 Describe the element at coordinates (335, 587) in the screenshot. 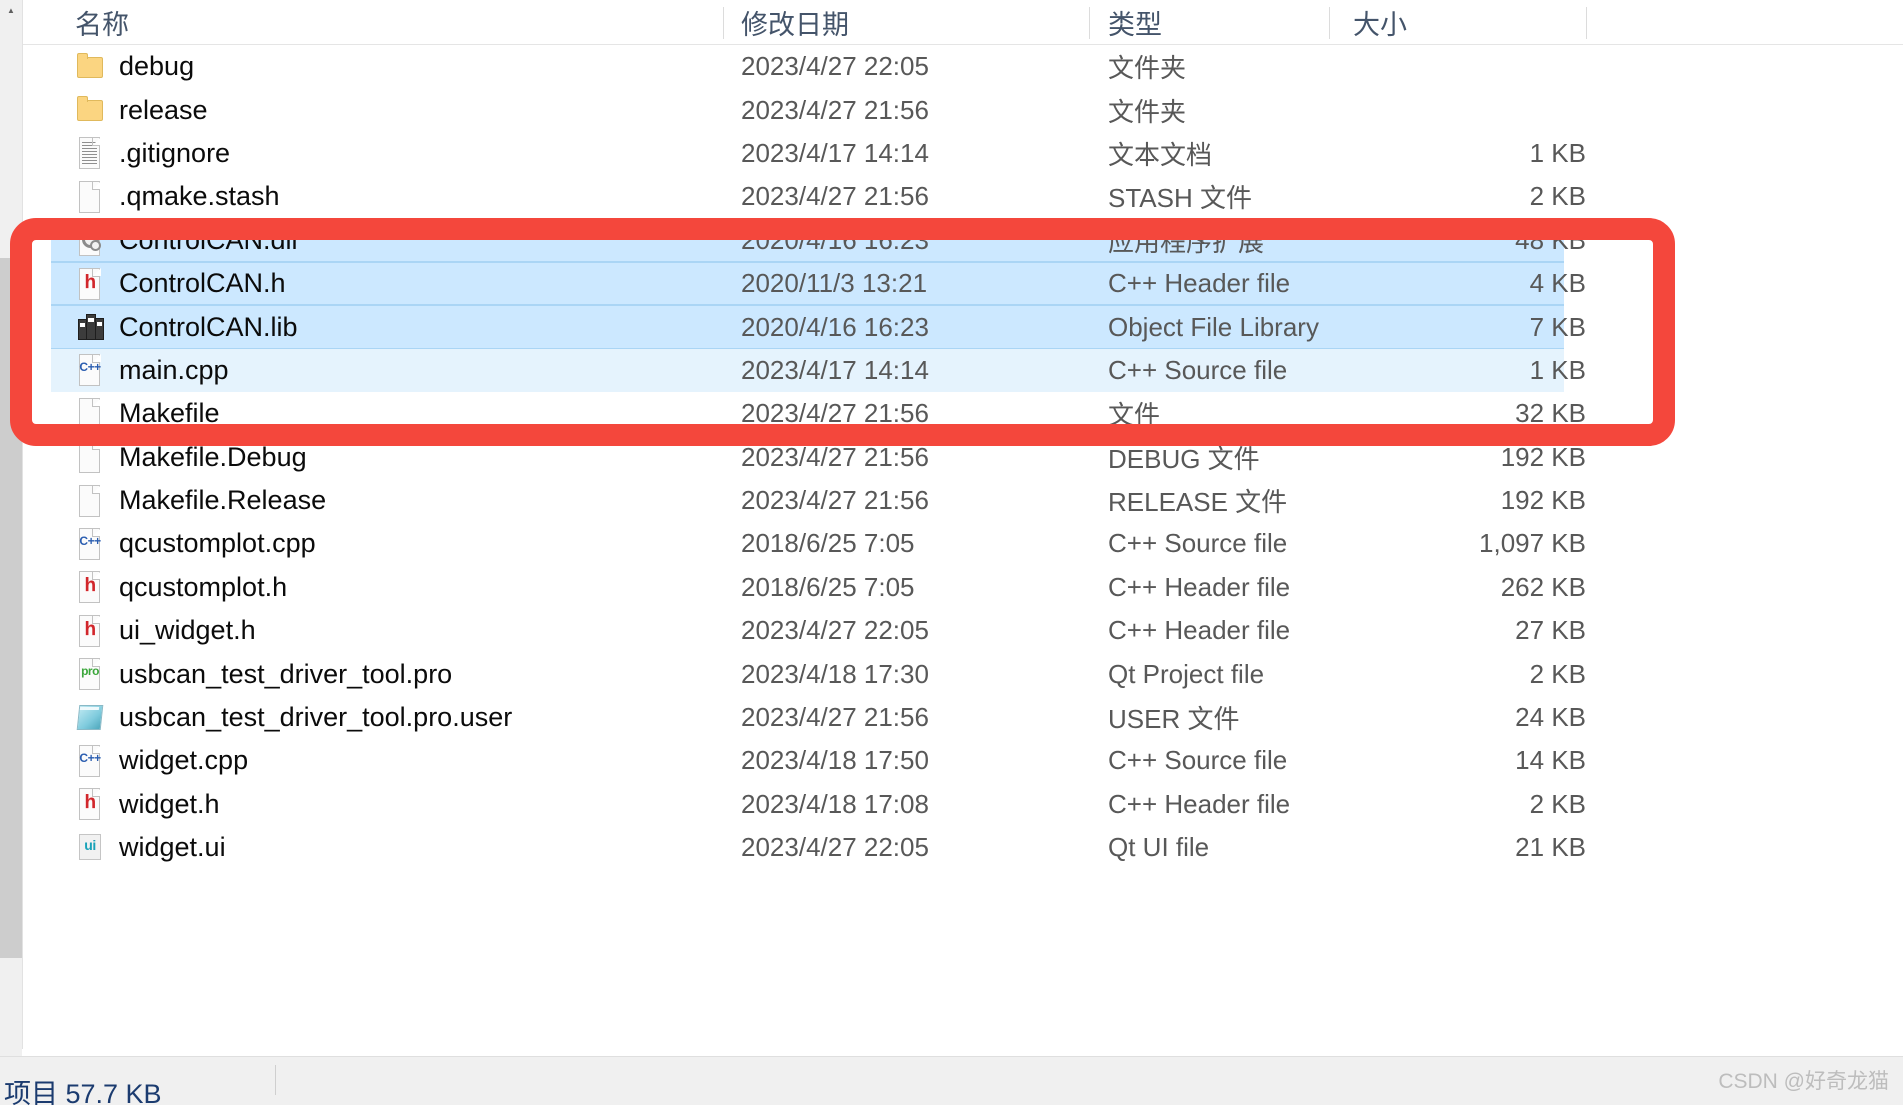

I see `cell-file-name: h qcustomplot.h` at that location.